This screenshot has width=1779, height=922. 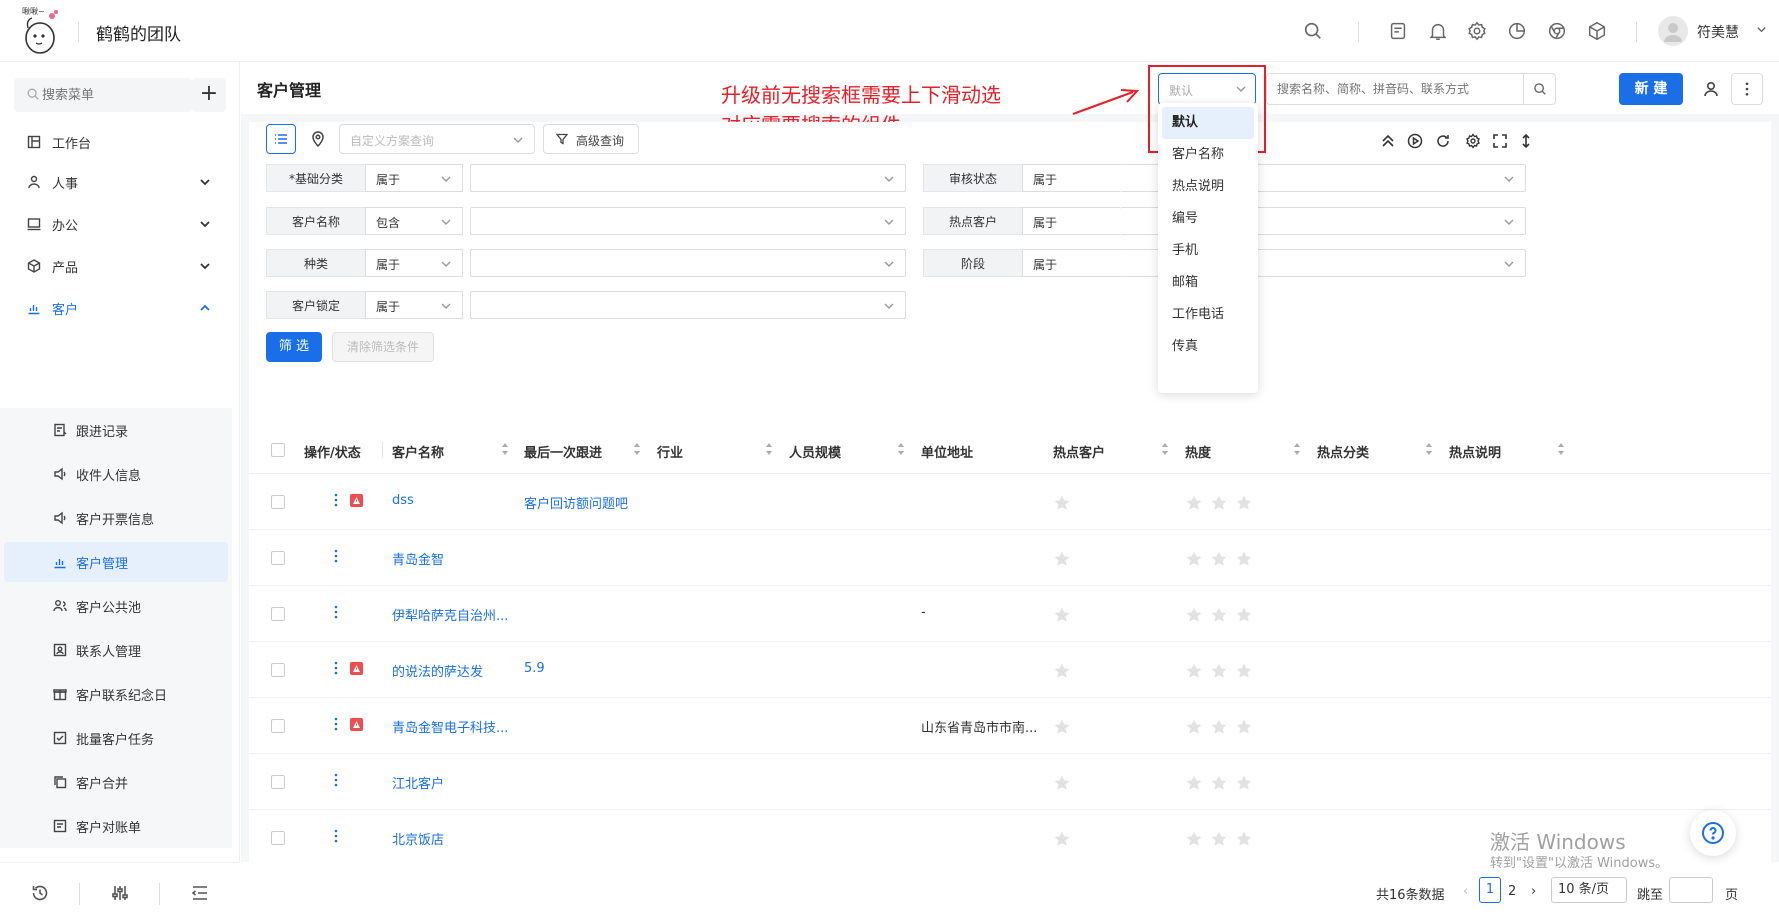 I want to click on sidebar-item-contacts: 联系人管理, so click(x=116, y=650).